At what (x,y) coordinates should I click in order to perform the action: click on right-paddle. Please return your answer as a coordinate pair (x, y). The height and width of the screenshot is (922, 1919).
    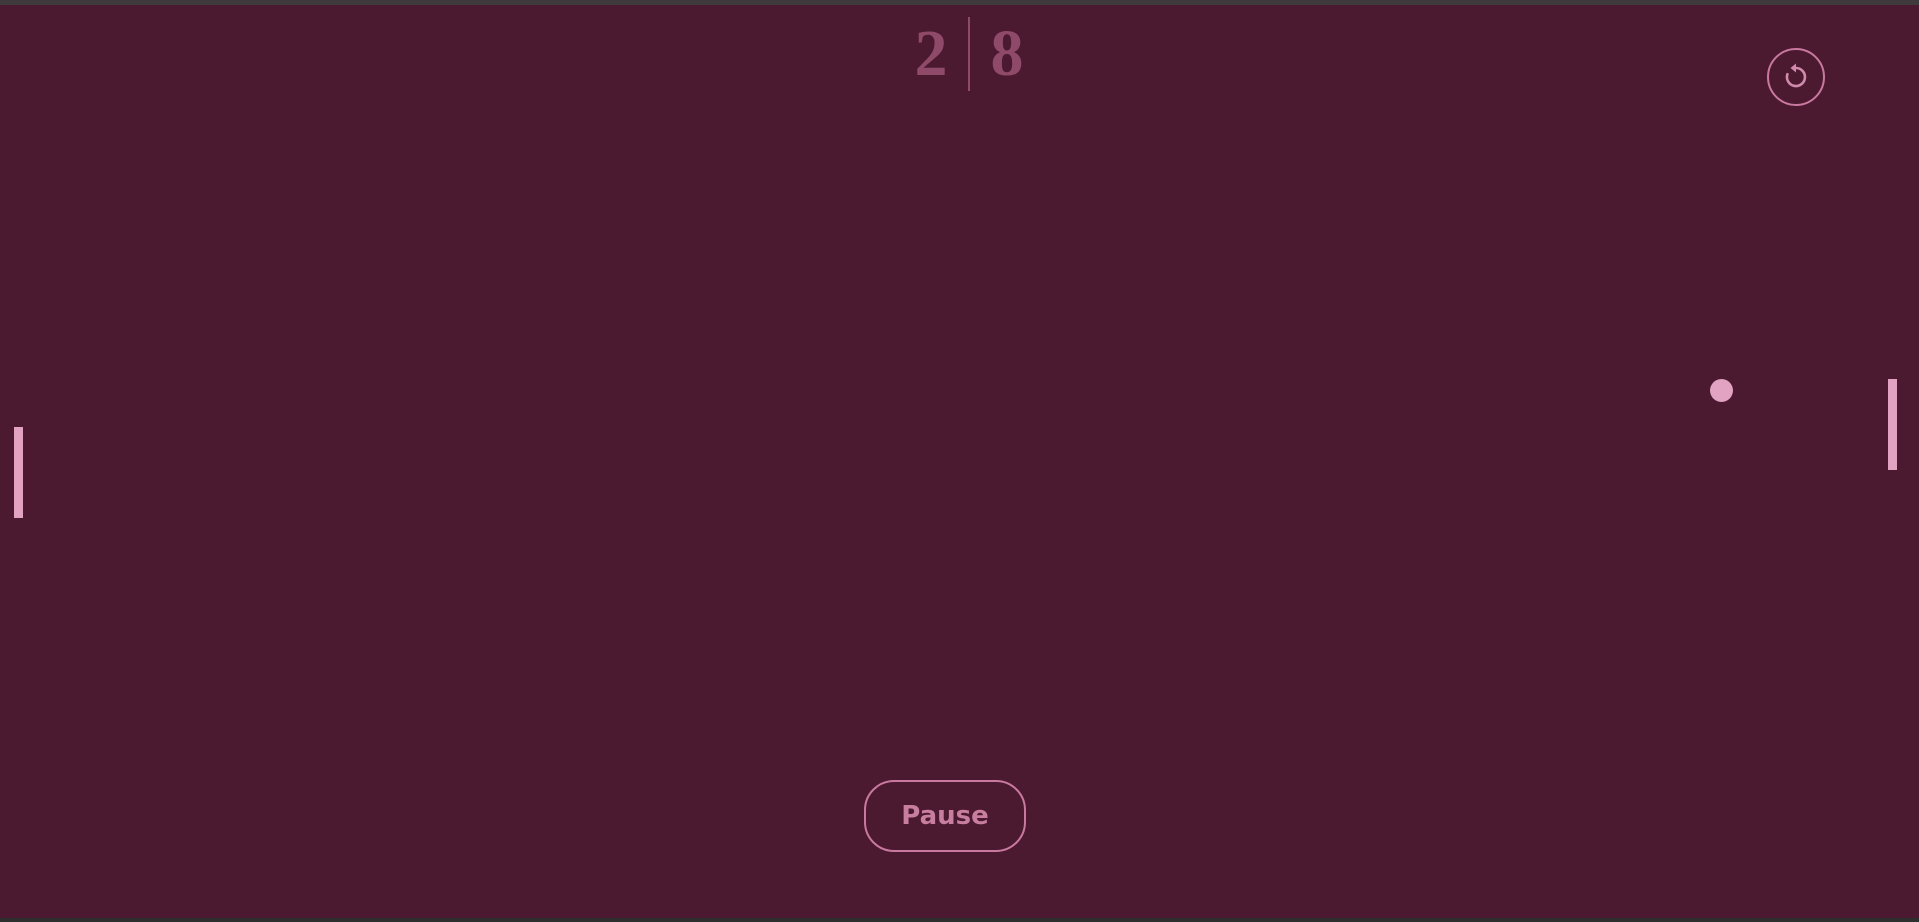
    Looking at the image, I should click on (1892, 424).